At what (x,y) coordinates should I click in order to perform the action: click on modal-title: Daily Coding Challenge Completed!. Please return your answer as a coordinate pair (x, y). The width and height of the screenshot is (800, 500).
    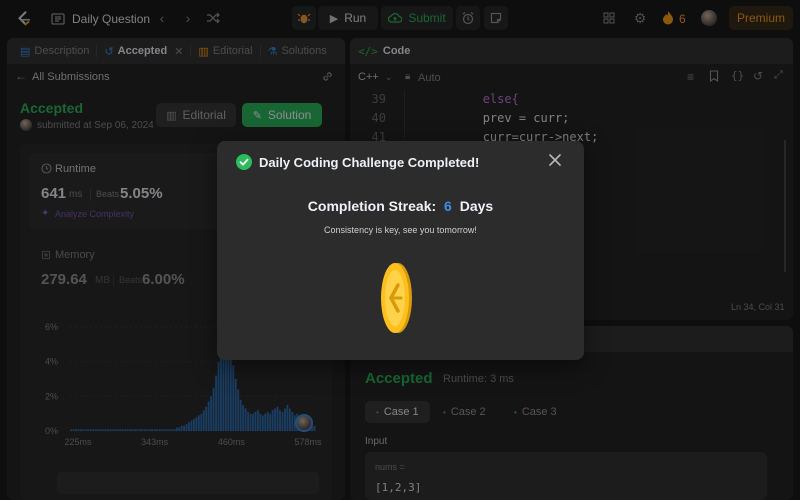
    Looking at the image, I should click on (369, 162).